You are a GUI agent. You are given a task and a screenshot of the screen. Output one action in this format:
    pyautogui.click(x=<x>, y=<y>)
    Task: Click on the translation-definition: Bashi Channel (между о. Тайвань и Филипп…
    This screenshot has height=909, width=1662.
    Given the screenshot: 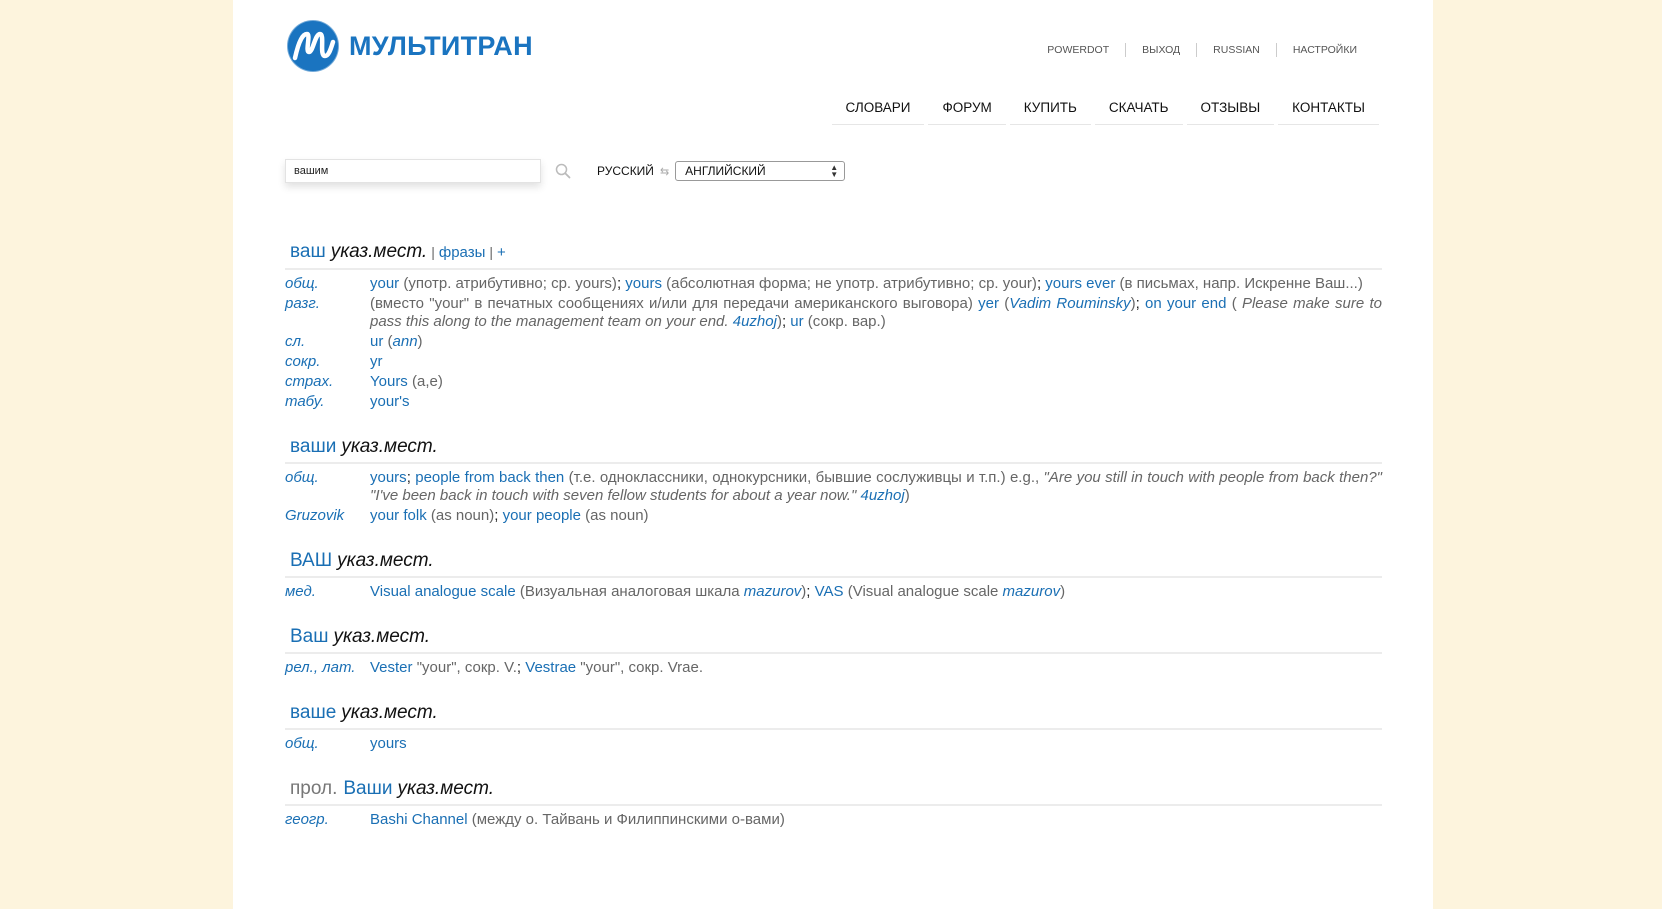 What is the action you would take?
    pyautogui.click(x=876, y=820)
    